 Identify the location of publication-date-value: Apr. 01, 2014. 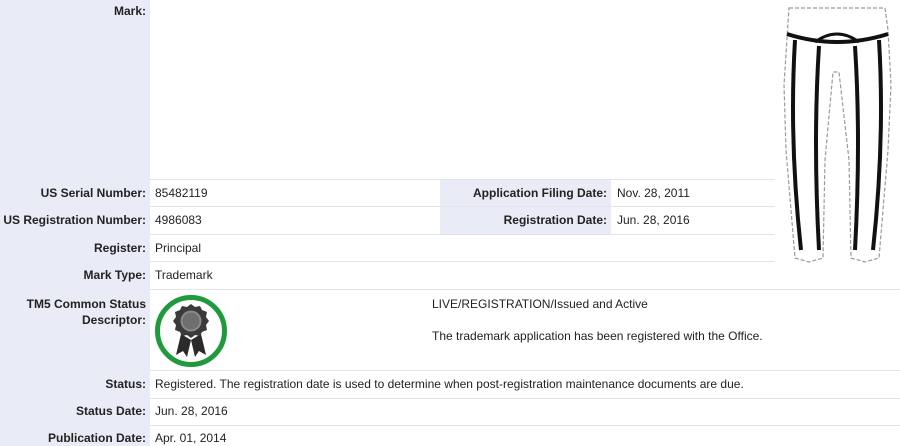
(191, 438).